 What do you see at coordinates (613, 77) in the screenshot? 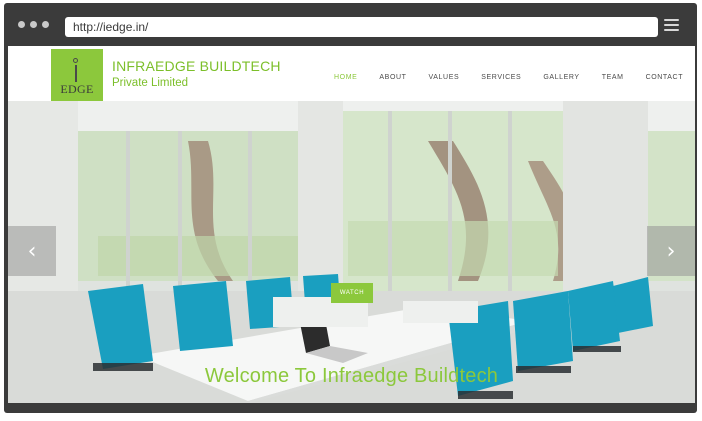
I see `nav-item-team: TEAM` at bounding box center [613, 77].